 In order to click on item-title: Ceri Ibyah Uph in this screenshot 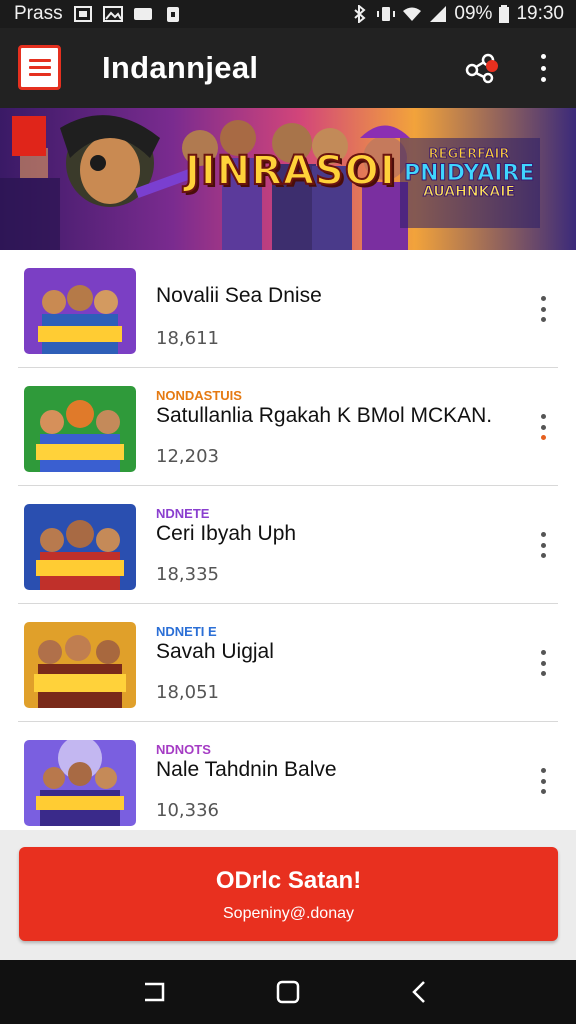, I will do `click(226, 533)`.